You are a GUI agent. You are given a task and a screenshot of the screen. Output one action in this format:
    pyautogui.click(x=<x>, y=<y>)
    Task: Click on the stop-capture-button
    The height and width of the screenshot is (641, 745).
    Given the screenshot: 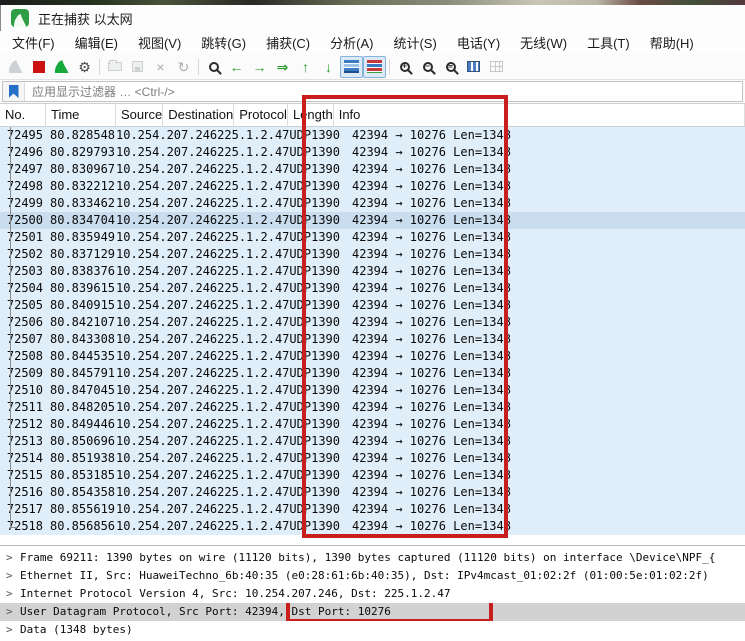 What is the action you would take?
    pyautogui.click(x=38, y=67)
    